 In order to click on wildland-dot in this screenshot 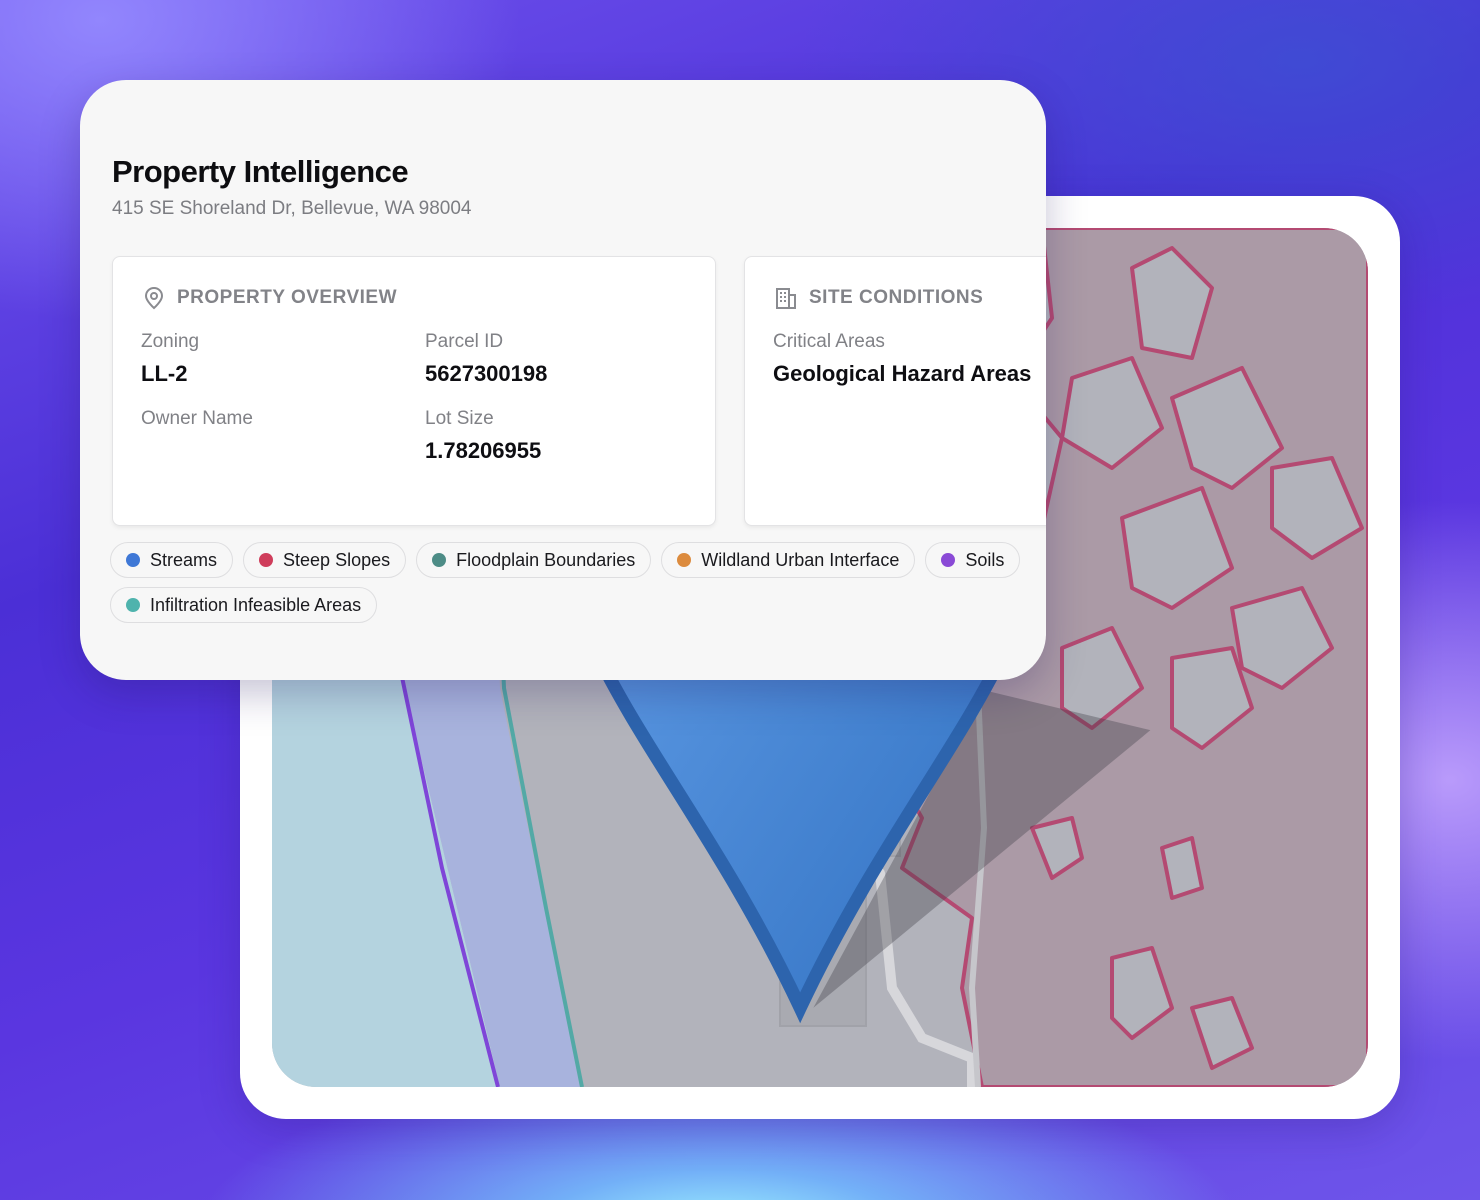, I will do `click(684, 560)`.